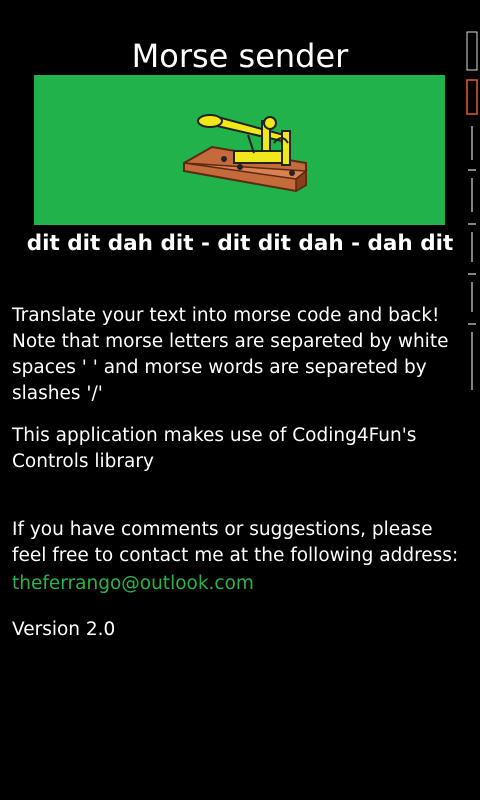 Image resolution: width=480 pixels, height=800 pixels. Describe the element at coordinates (245, 153) in the screenshot. I see `telegraph-key-icon` at that location.